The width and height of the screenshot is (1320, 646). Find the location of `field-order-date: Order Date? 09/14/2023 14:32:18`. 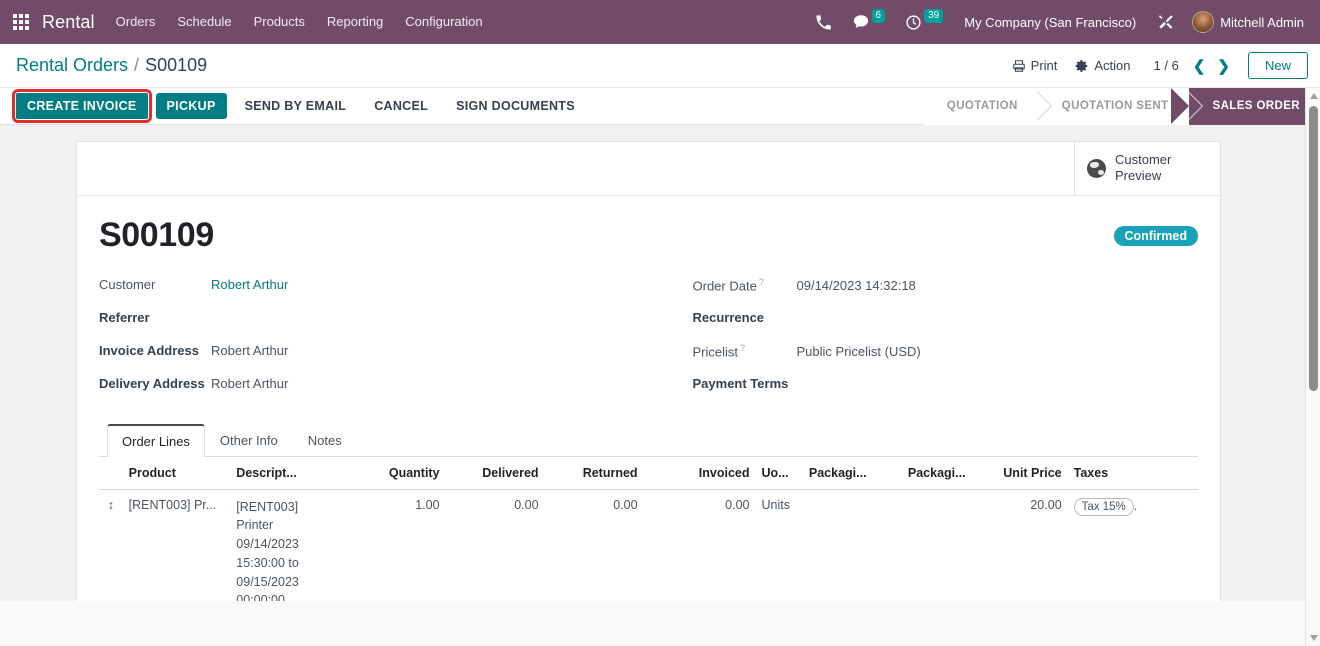

field-order-date: Order Date? 09/14/2023 14:32:18 is located at coordinates (946, 293).